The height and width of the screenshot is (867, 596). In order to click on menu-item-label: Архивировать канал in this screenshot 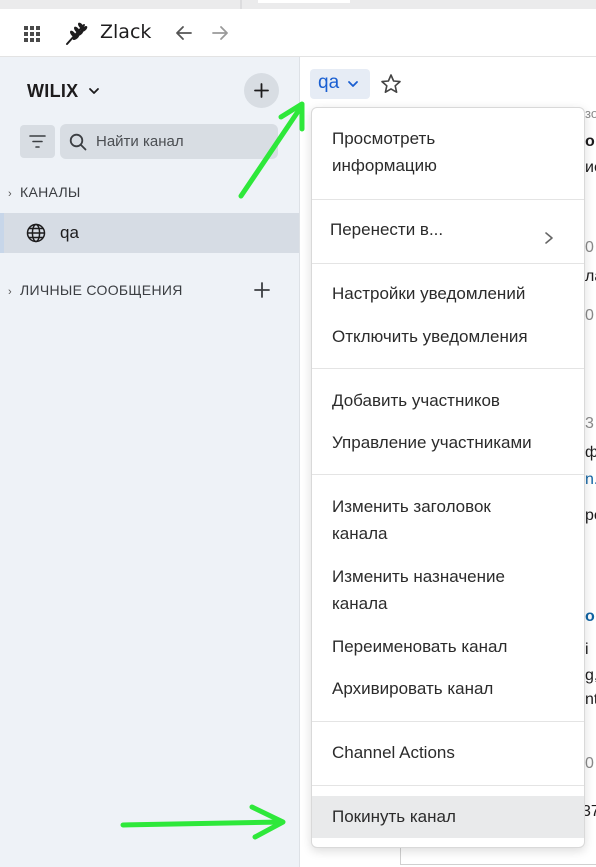, I will do `click(413, 688)`.